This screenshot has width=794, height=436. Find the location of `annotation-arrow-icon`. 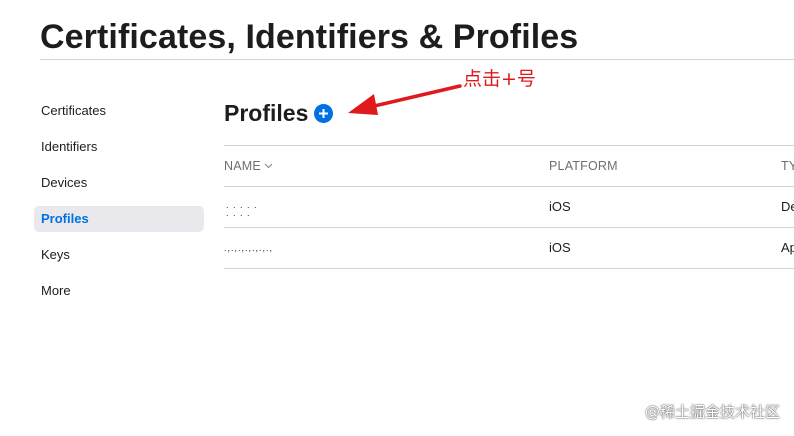

annotation-arrow-icon is located at coordinates (405, 99).